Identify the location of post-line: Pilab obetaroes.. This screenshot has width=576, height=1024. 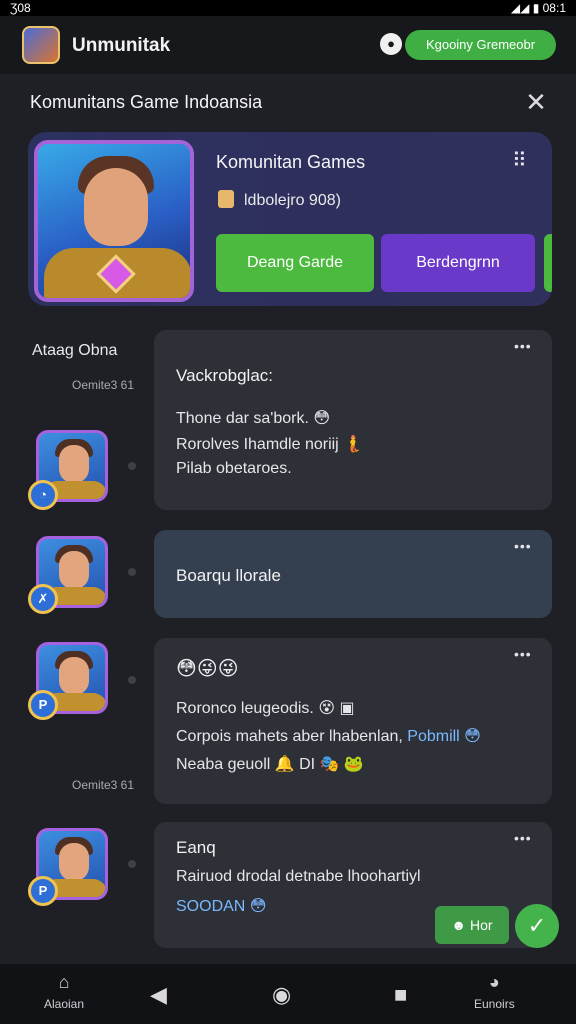
(234, 468).